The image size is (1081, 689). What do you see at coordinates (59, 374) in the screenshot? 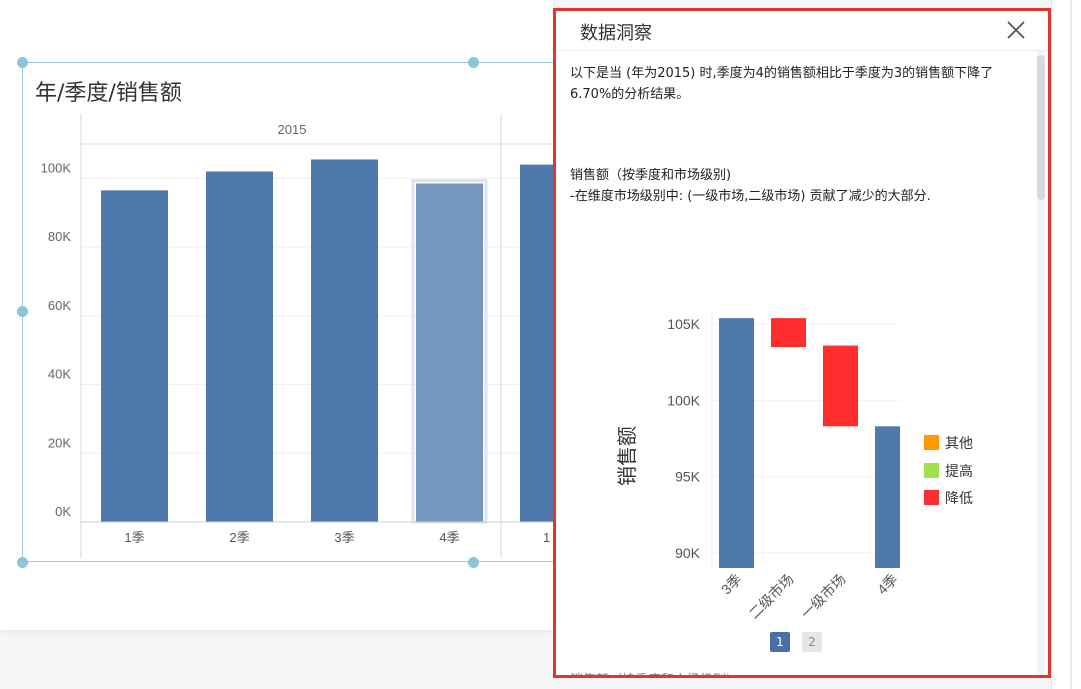
I see `main-y-tick-label: 40K` at bounding box center [59, 374].